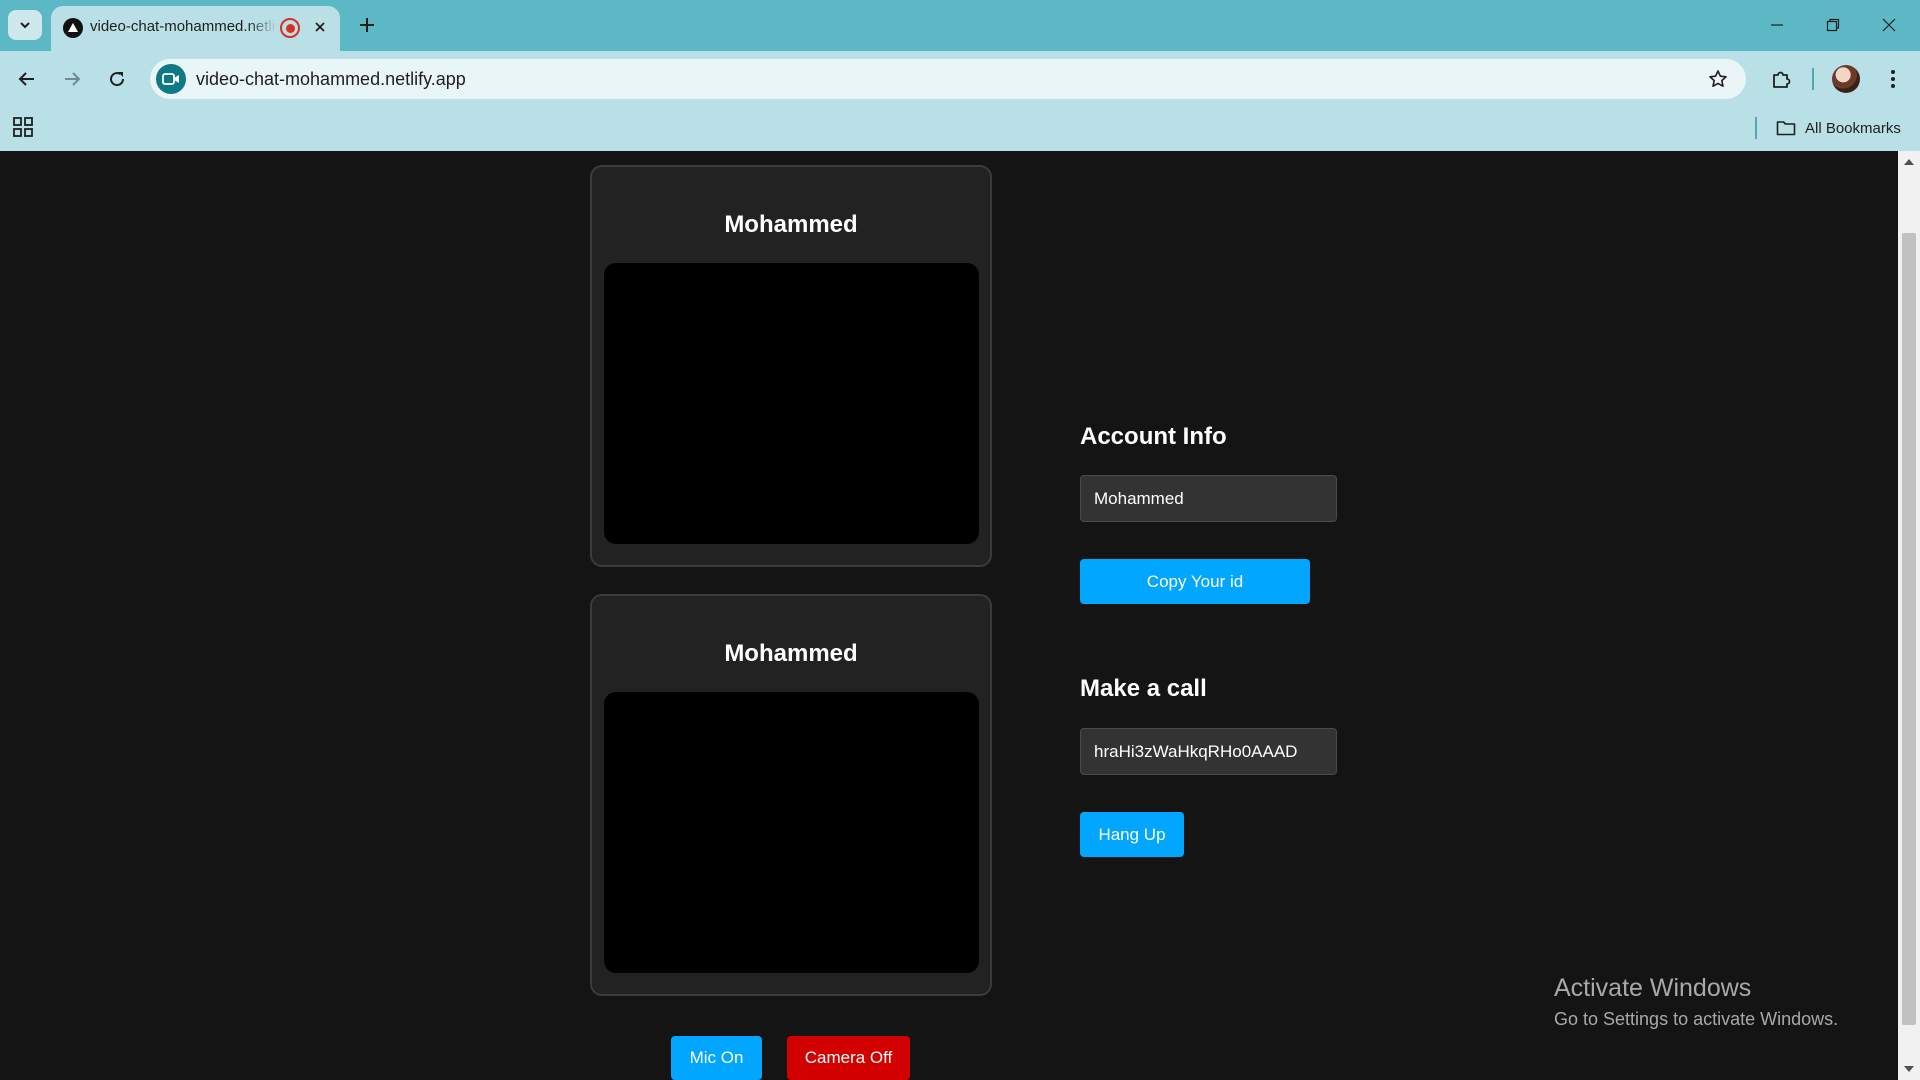 The image size is (1920, 1080). What do you see at coordinates (1909, 162) in the screenshot?
I see `scroll-up-arrow-icon` at bounding box center [1909, 162].